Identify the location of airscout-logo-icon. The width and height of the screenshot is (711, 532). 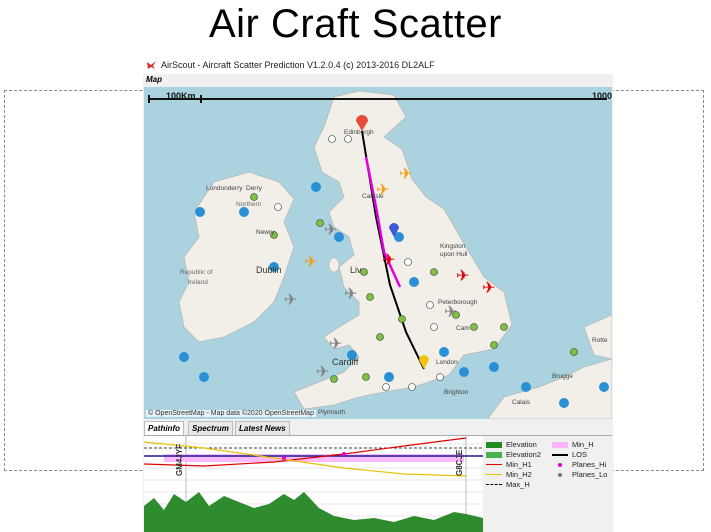
(151, 65).